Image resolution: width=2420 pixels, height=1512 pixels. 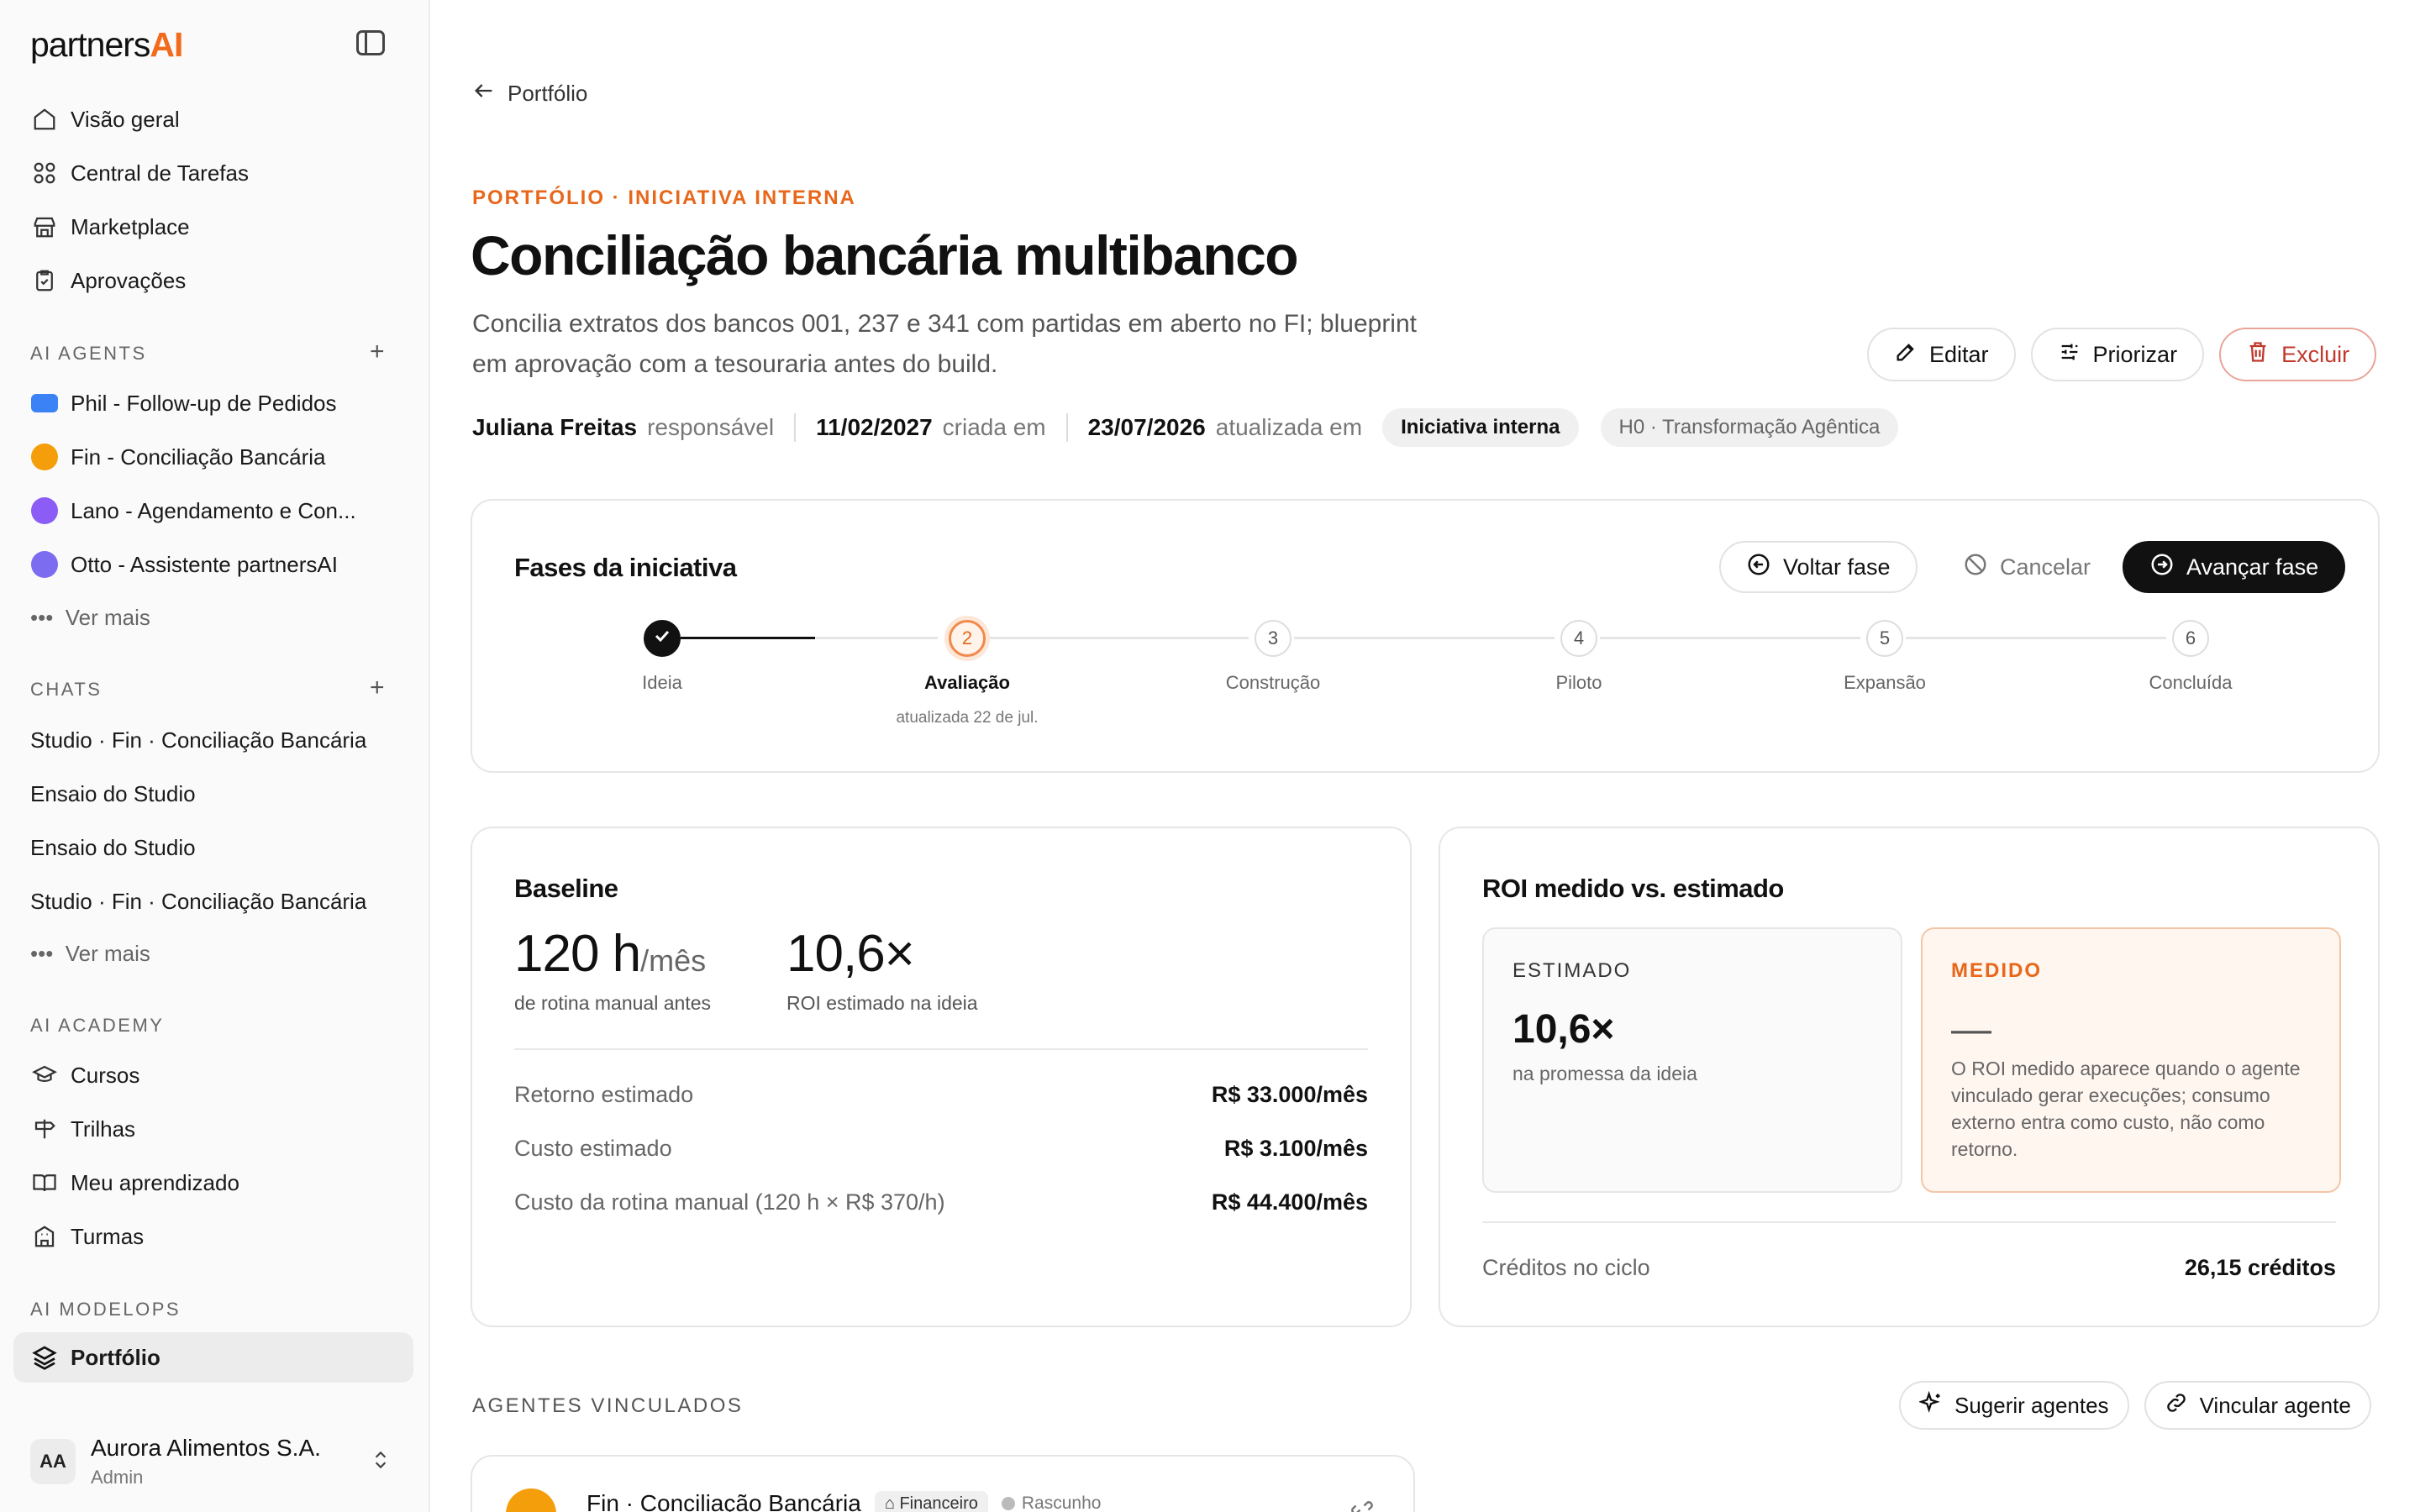 What do you see at coordinates (2069, 355) in the screenshot?
I see `sliders-icon` at bounding box center [2069, 355].